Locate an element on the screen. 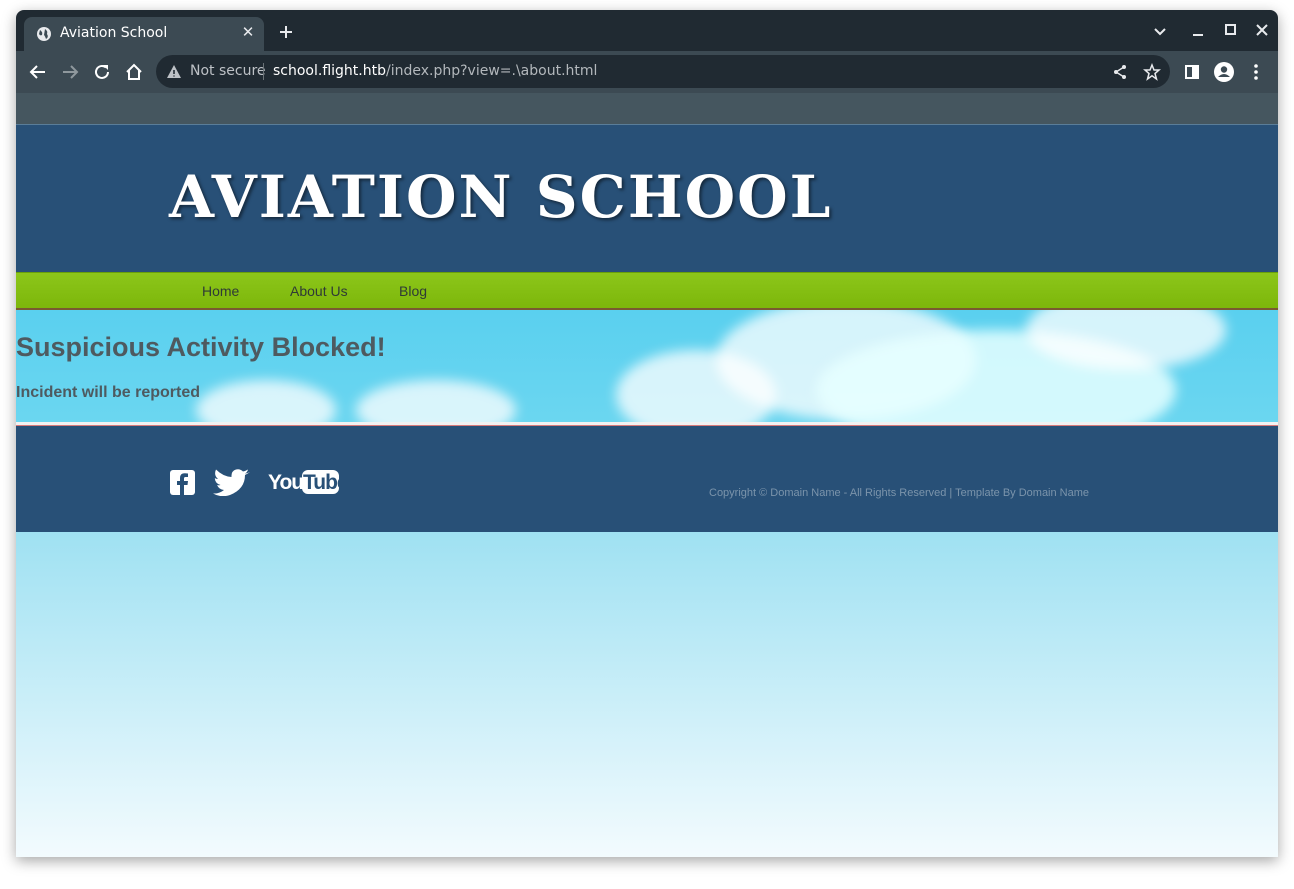  url-host: school.flight.htb is located at coordinates (329, 71).